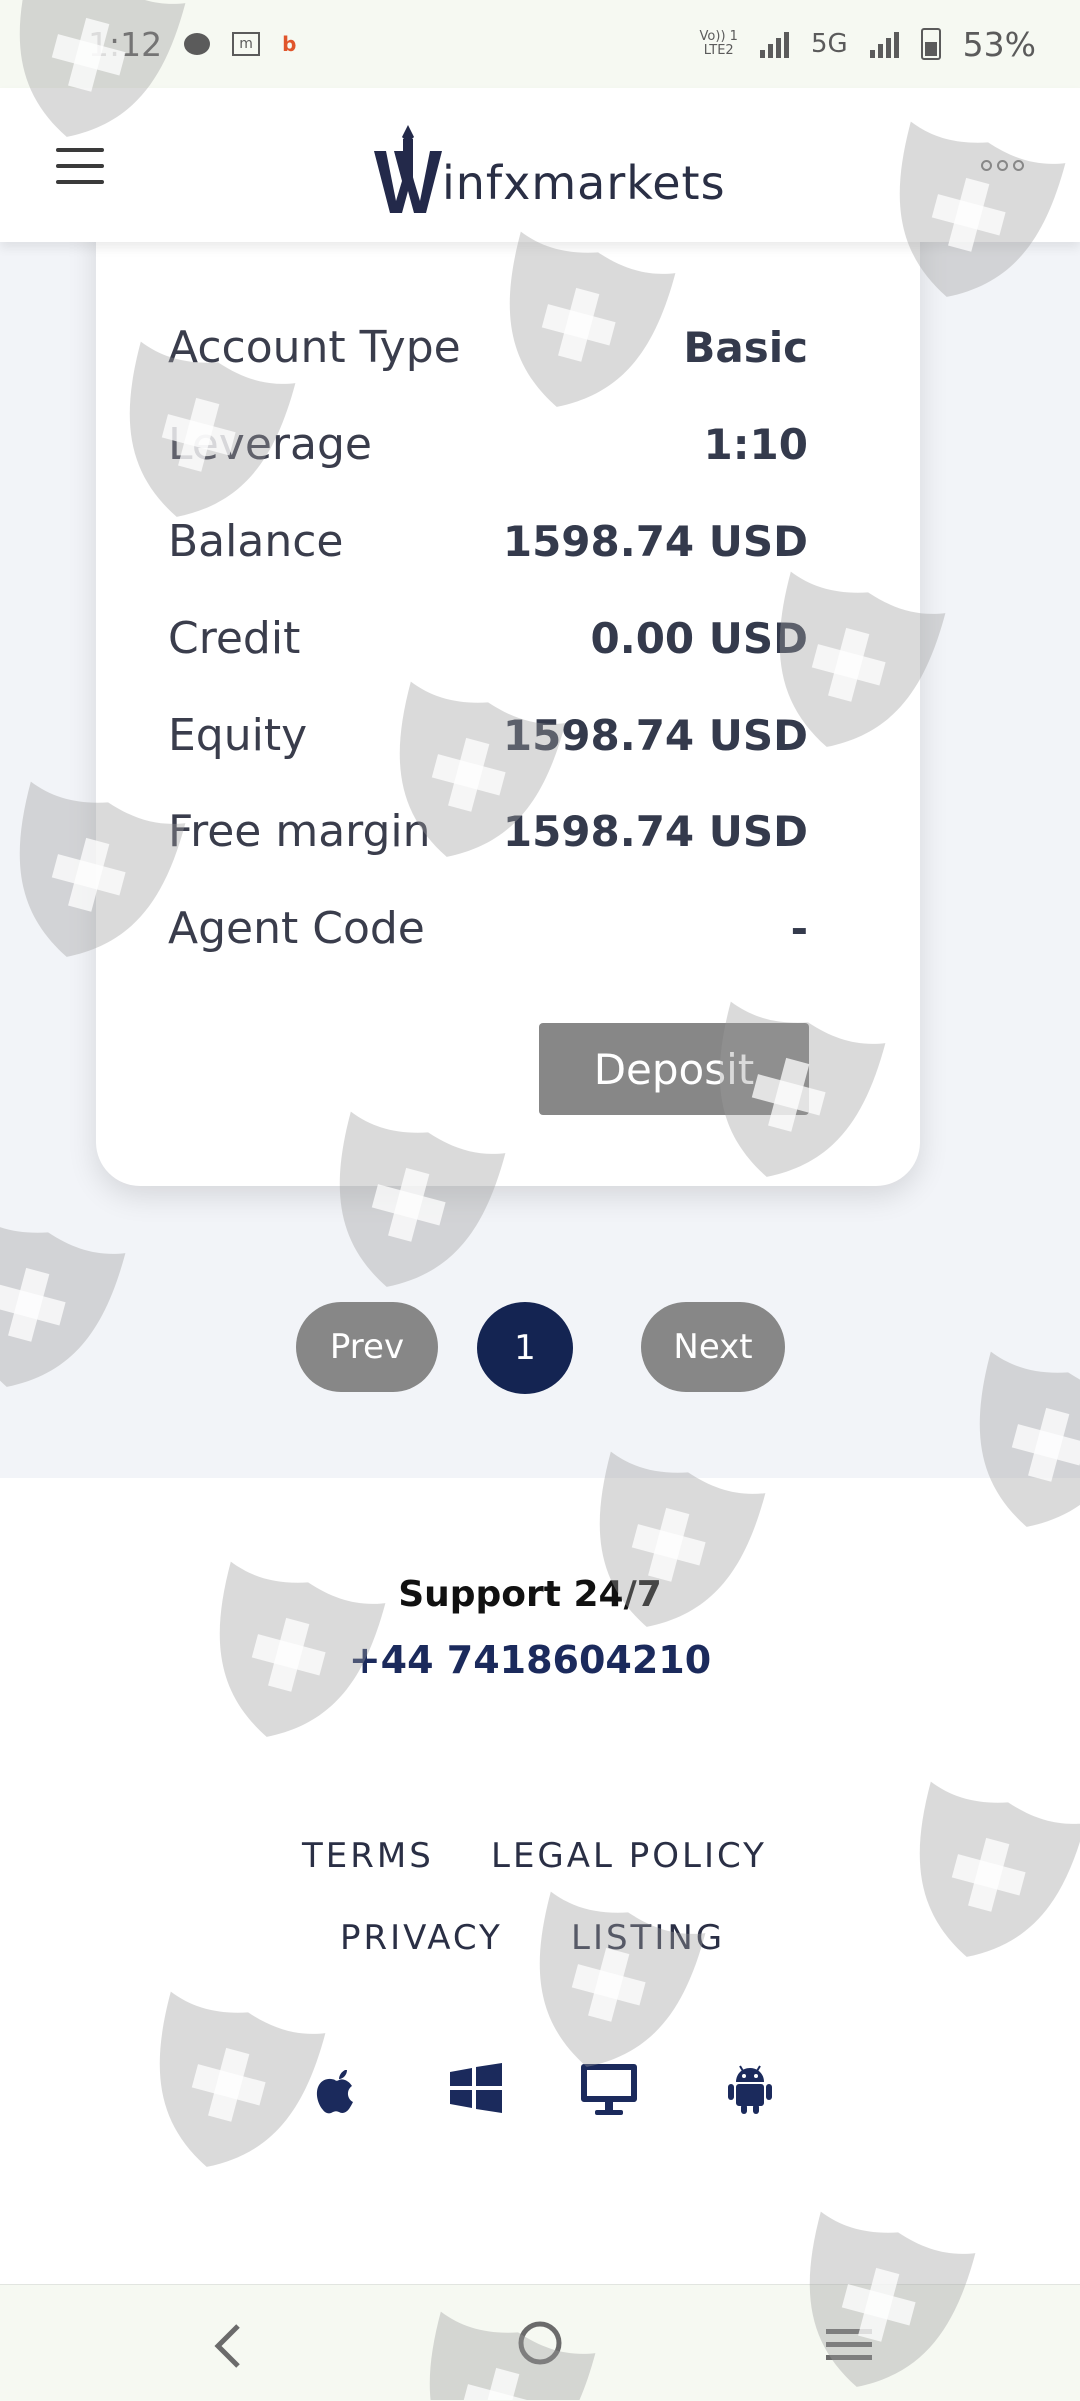 This screenshot has height=2401, width=1080. I want to click on windows-icon, so click(476, 2088).